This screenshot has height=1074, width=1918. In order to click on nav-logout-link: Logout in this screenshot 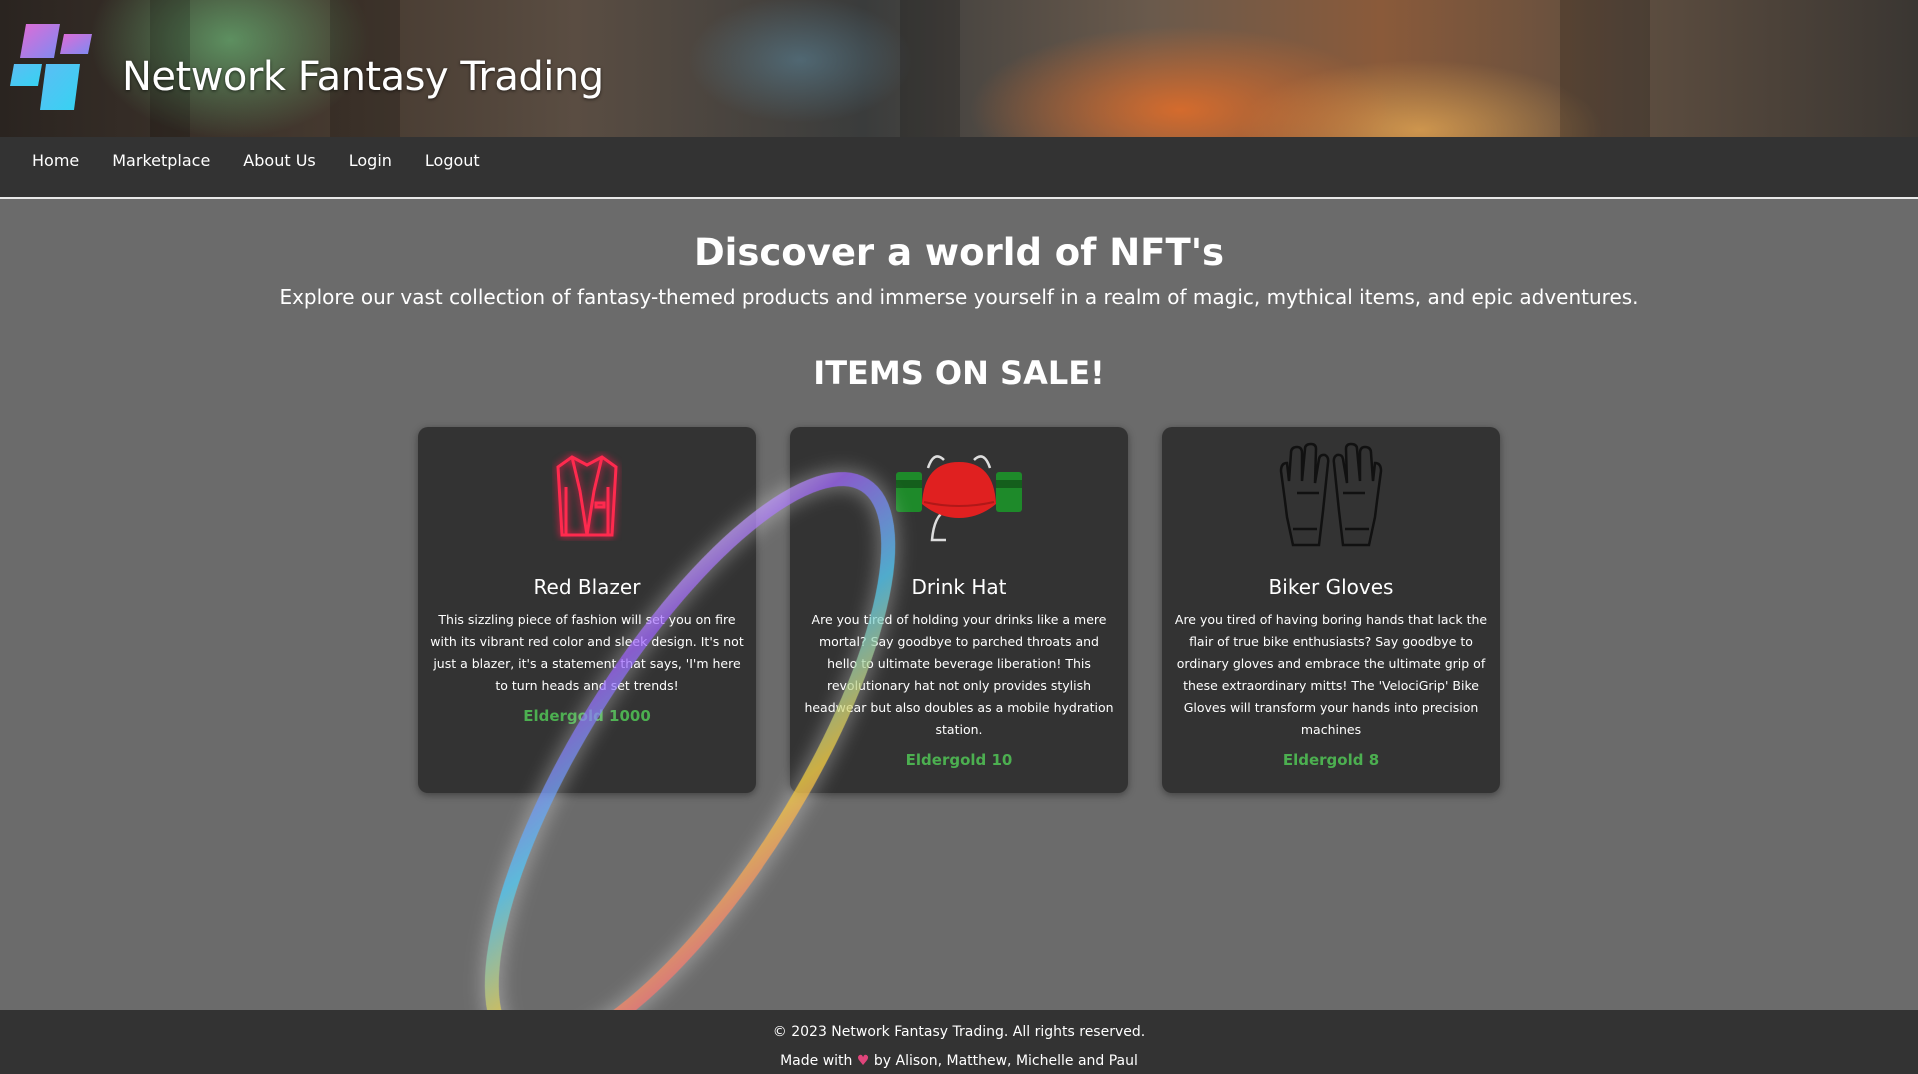, I will do `click(452, 160)`.